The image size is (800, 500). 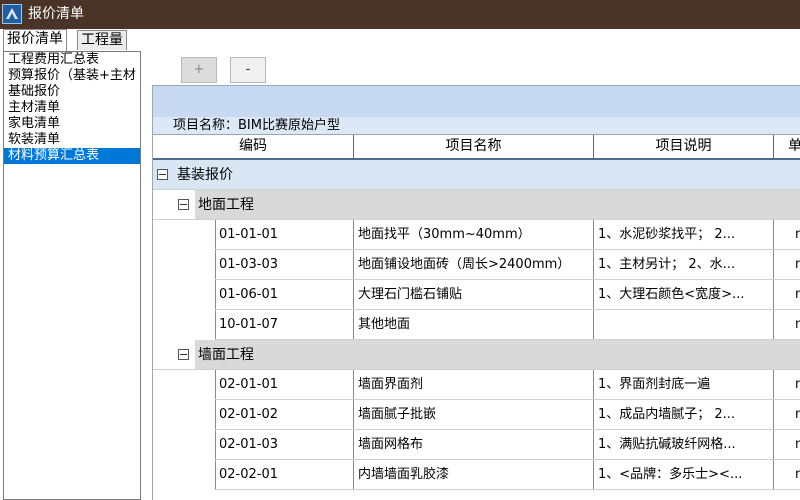 I want to click on cell-name: 墙面界面剂, so click(x=474, y=384).